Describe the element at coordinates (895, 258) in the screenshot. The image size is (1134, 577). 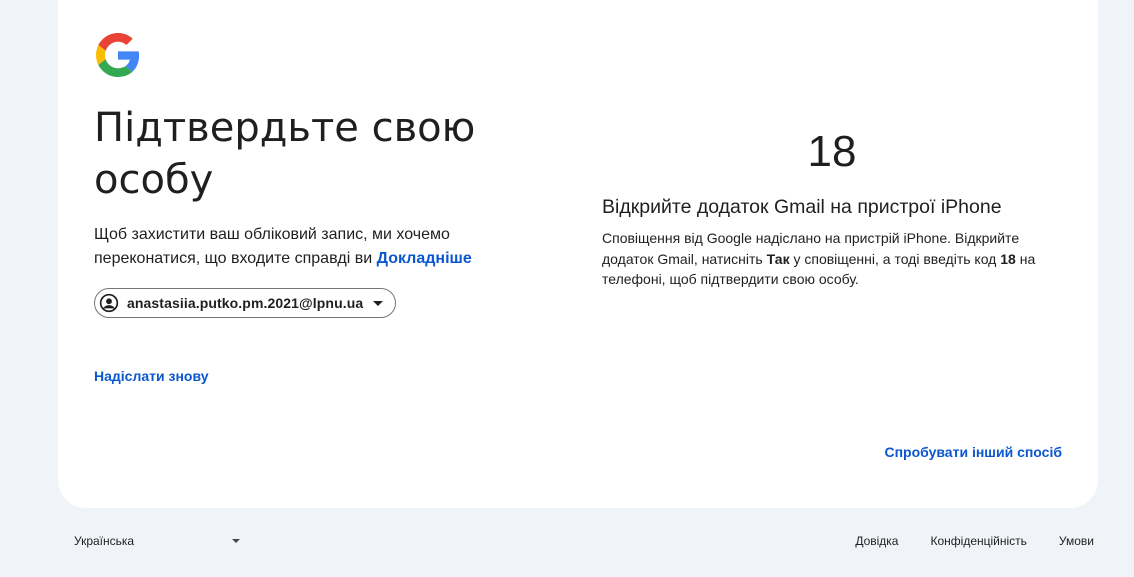
I see `instructions-text-2: у сповіщенні, а тоді введіть код` at that location.